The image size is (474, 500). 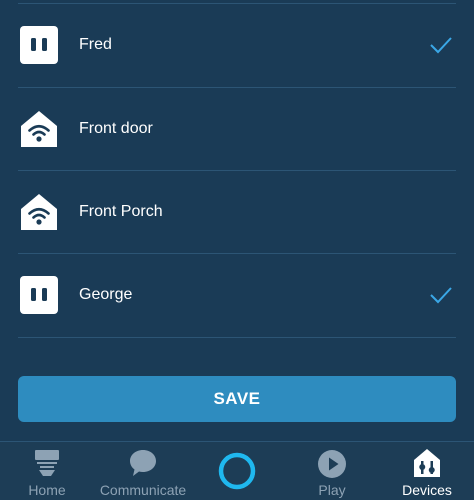 What do you see at coordinates (116, 128) in the screenshot?
I see `device-name: Front door` at bounding box center [116, 128].